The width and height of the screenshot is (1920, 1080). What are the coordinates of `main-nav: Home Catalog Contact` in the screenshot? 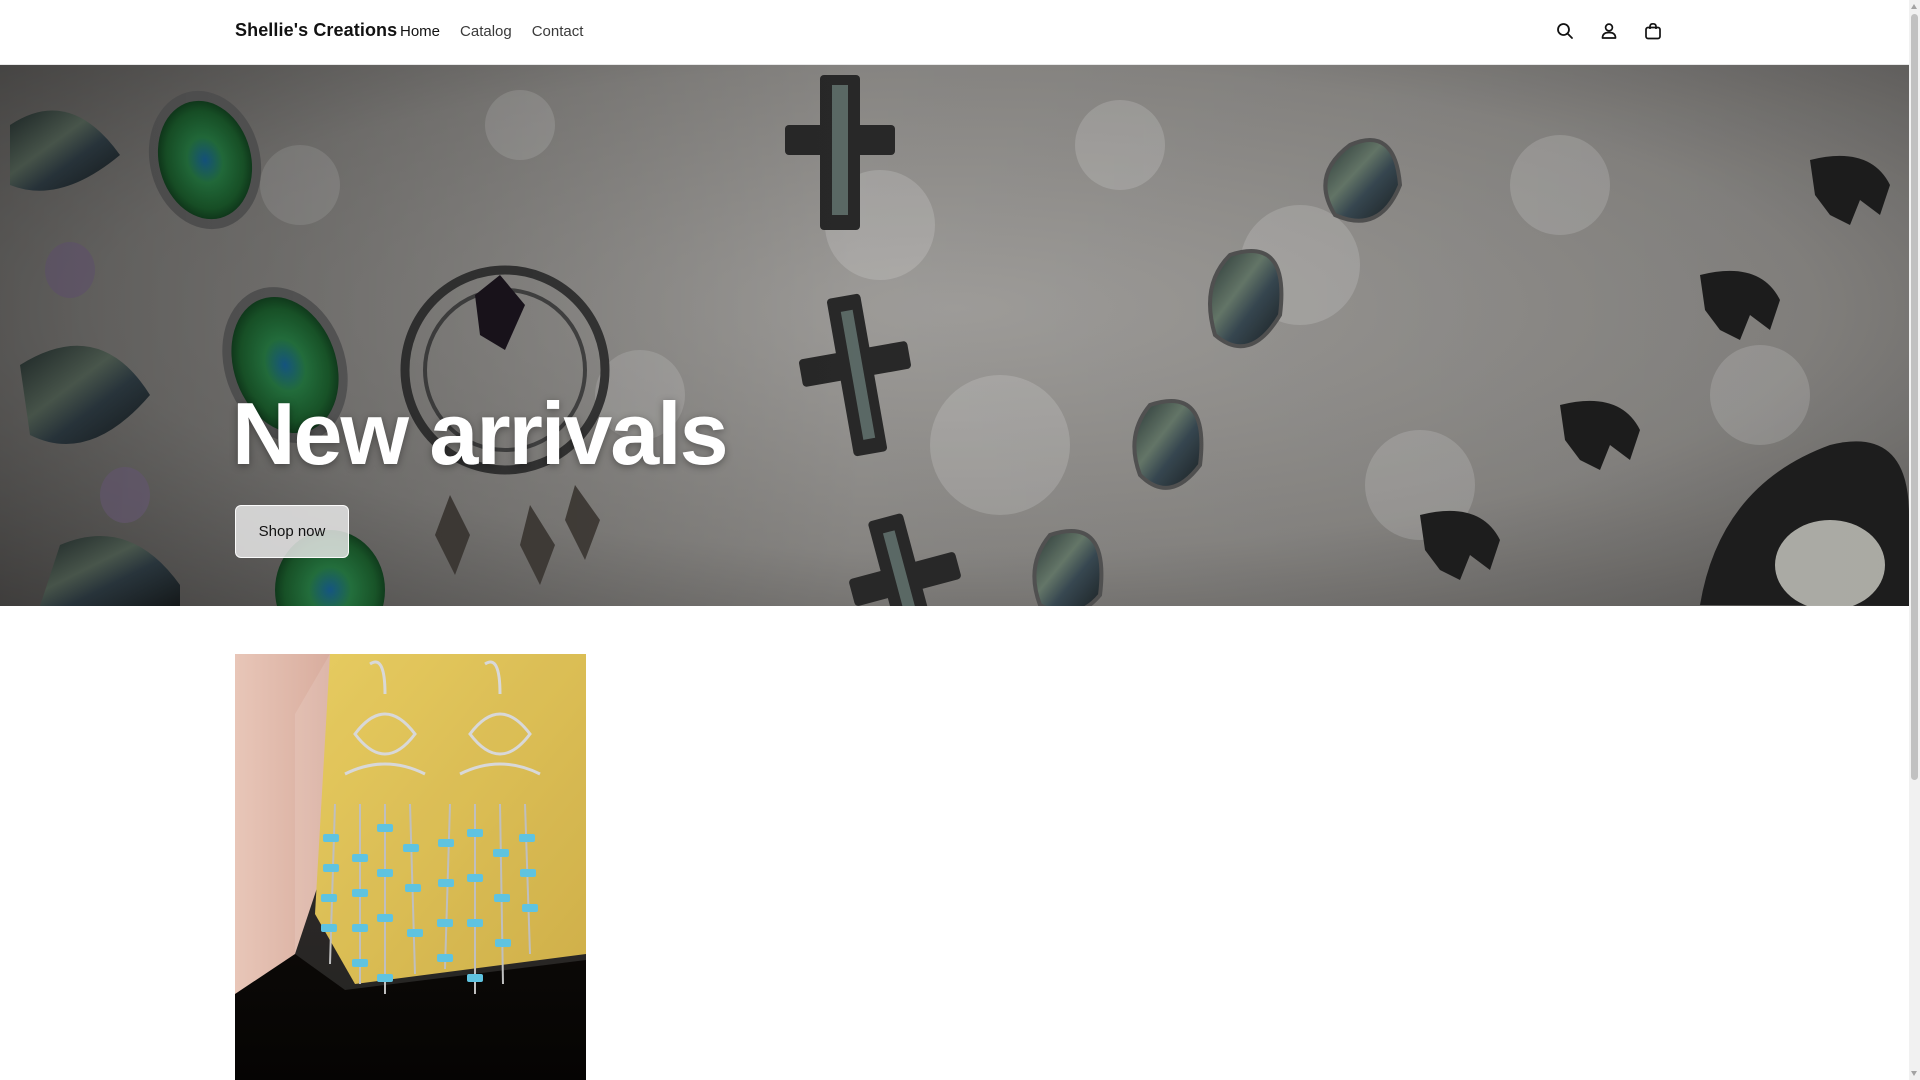 It's located at (491, 31).